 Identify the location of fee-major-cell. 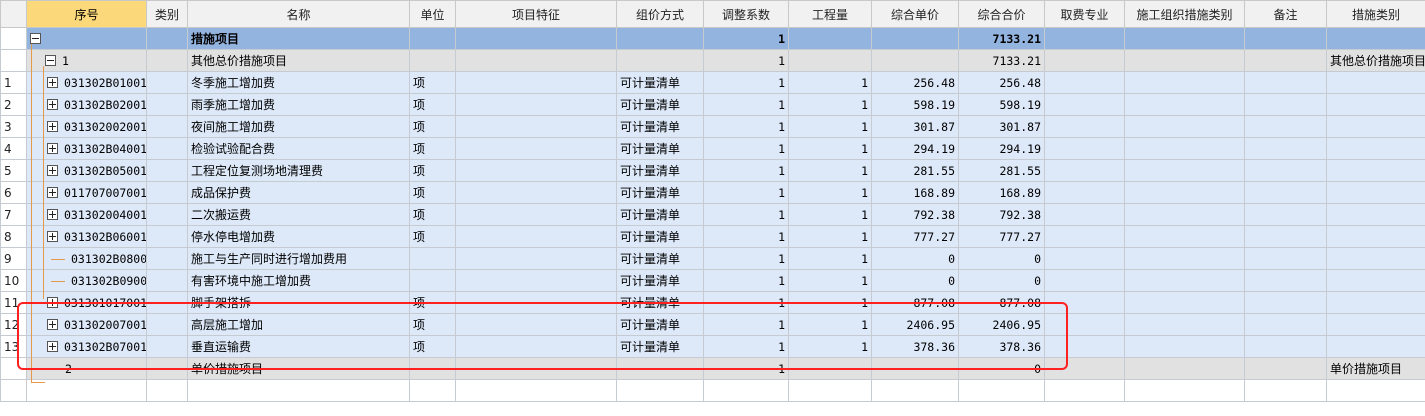
(1084, 346).